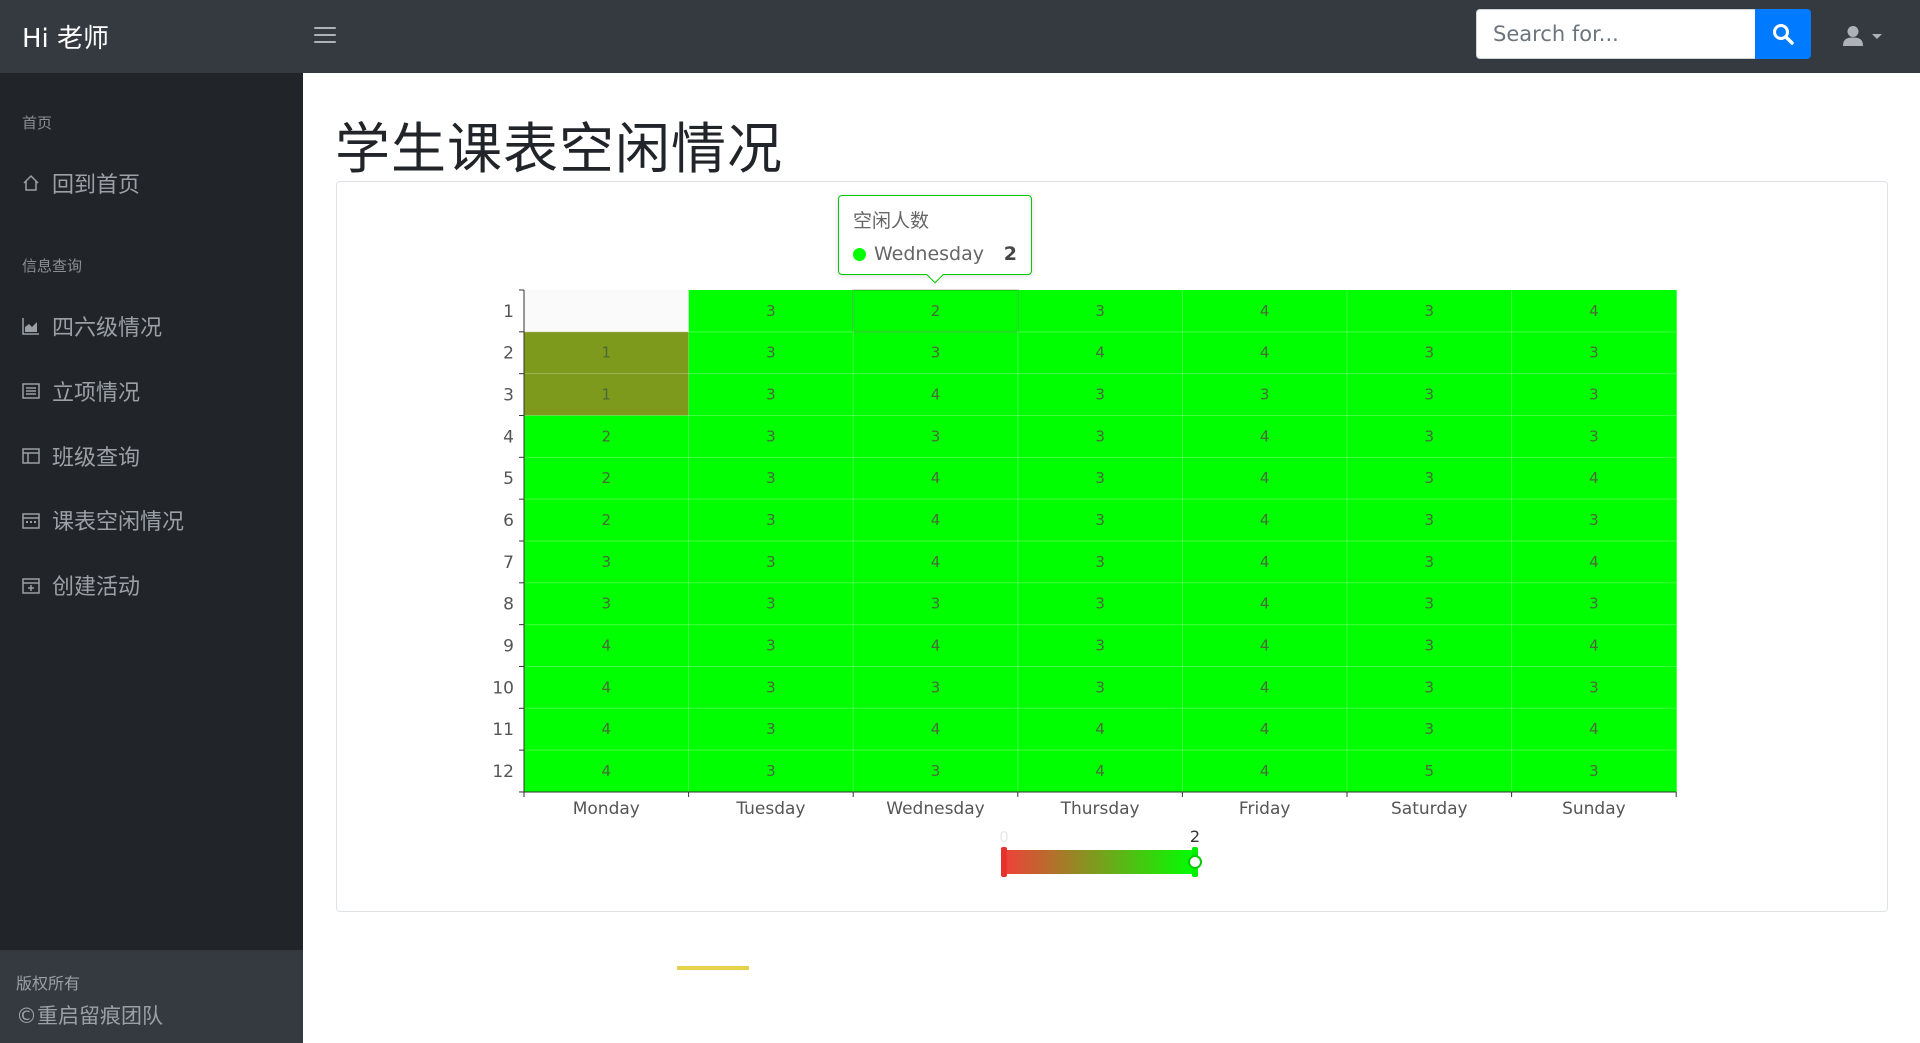 The width and height of the screenshot is (1920, 1043). Describe the element at coordinates (935, 254) in the screenshot. I see `tooltip-row: Wednesday 2` at that location.